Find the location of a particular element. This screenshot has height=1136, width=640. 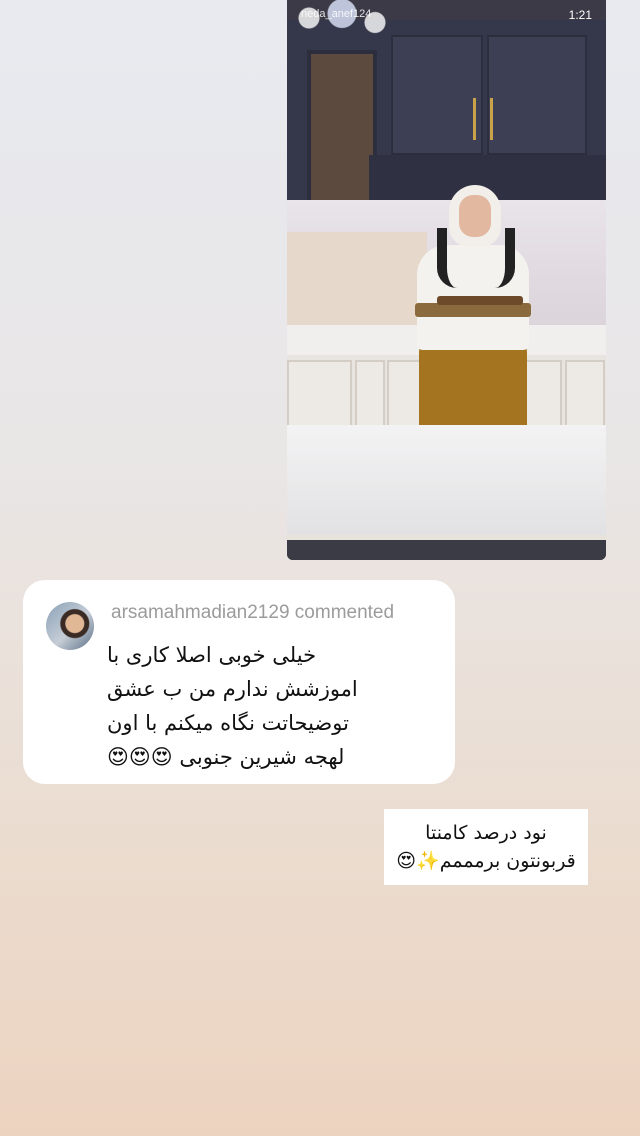

island-base is located at coordinates (446, 550).